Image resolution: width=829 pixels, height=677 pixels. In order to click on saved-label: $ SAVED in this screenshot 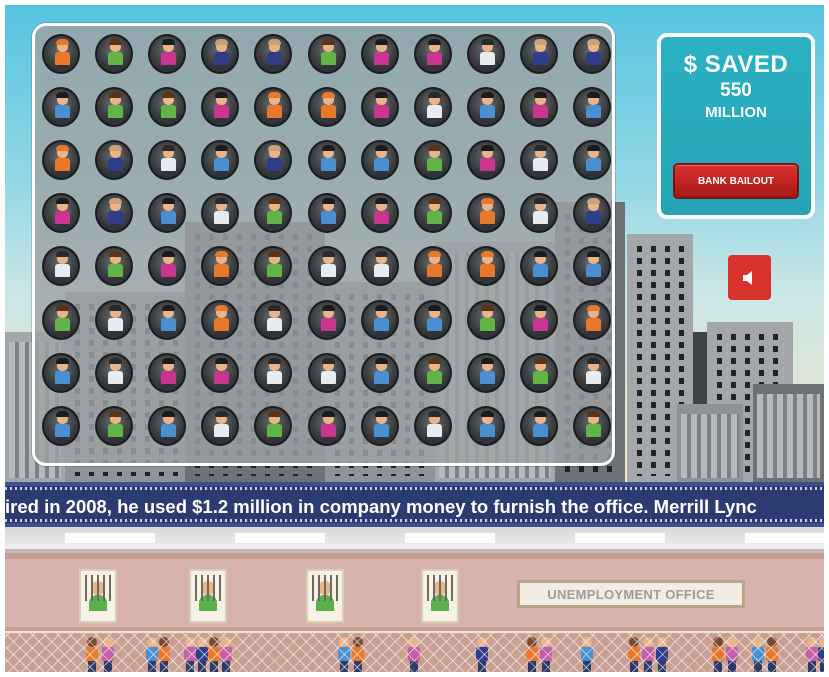, I will do `click(736, 64)`.